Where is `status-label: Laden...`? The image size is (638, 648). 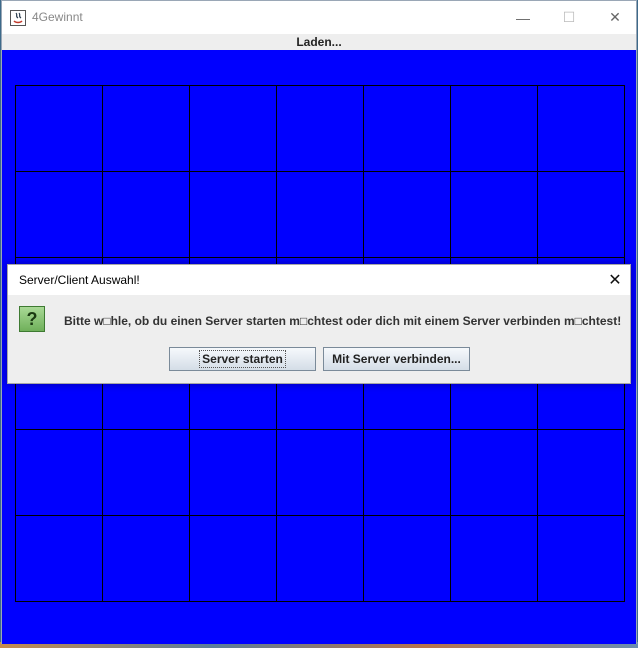
status-label: Laden... is located at coordinates (319, 42).